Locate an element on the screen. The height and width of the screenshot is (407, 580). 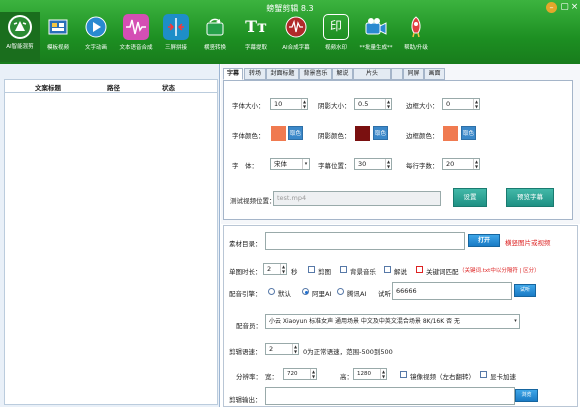
narration-checkbox is located at coordinates (387, 269).